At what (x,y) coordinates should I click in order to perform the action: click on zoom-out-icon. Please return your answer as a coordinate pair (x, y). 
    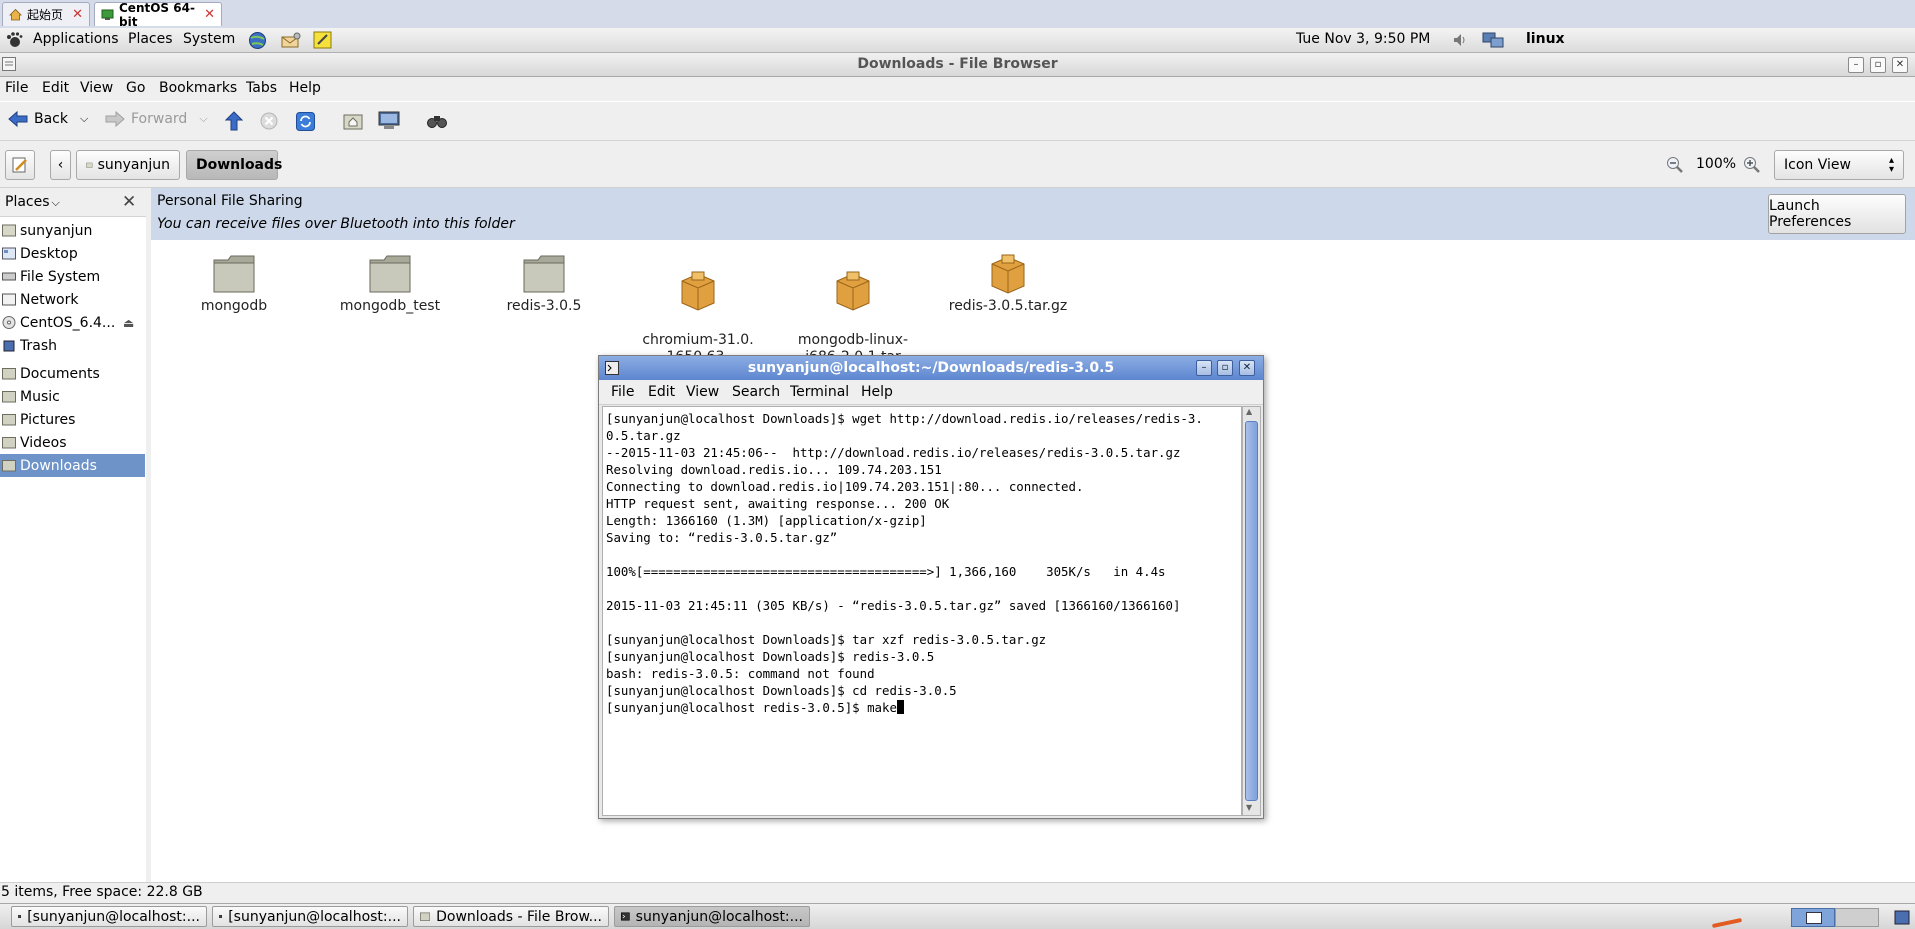
    Looking at the image, I should click on (1675, 167).